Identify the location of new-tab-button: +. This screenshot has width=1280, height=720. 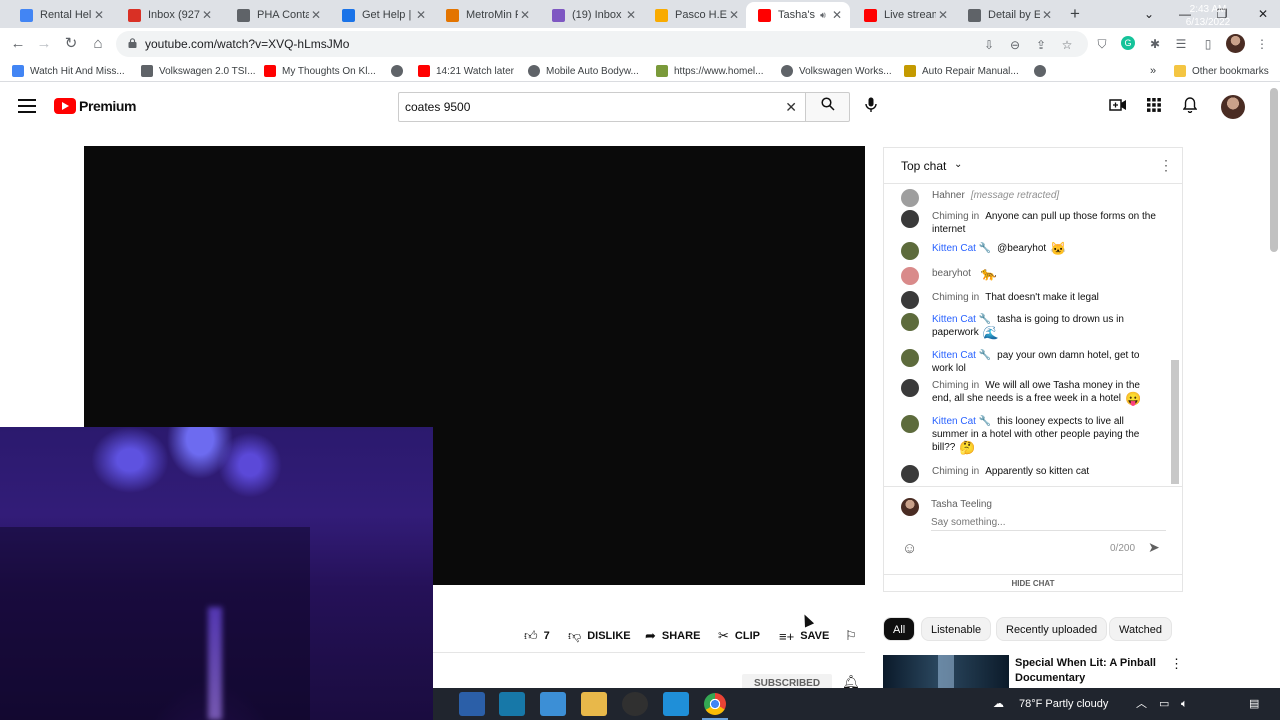
(1075, 14).